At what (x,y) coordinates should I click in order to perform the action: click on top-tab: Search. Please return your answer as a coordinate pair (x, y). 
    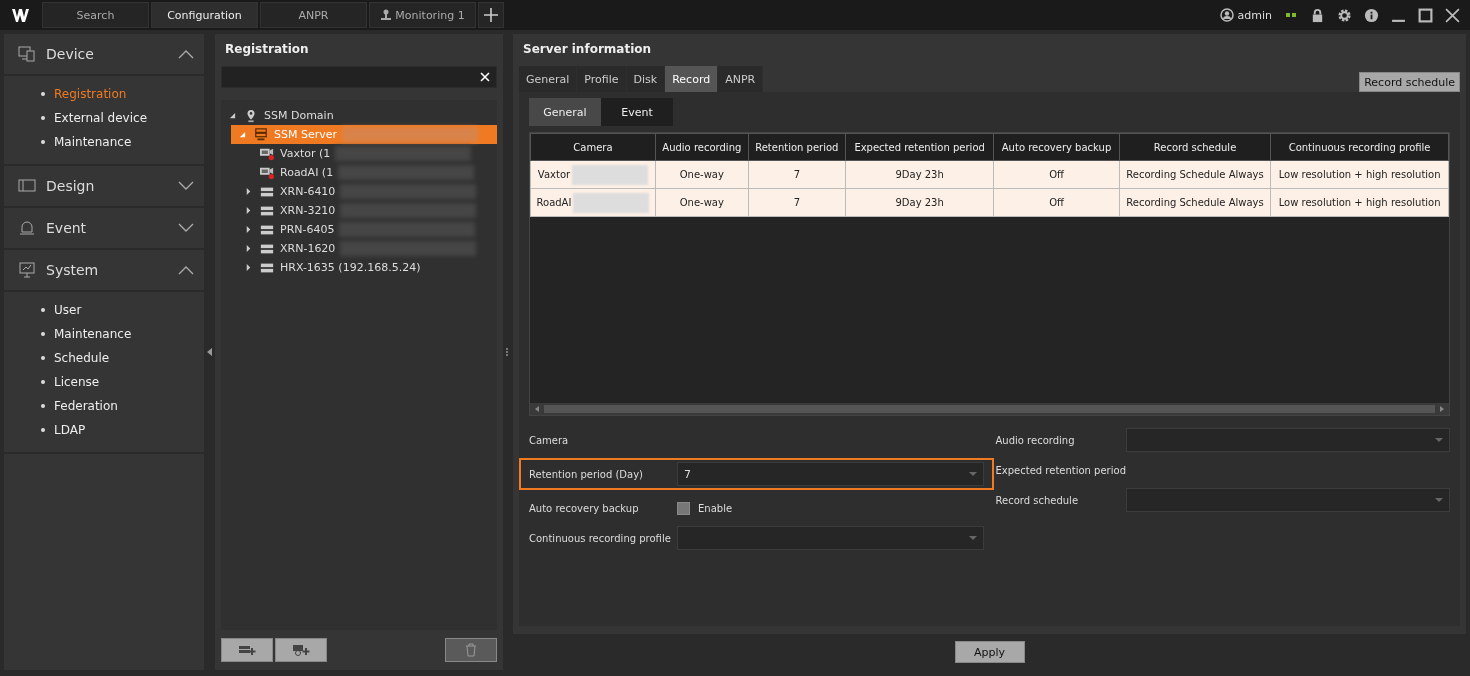
    Looking at the image, I should click on (95, 15).